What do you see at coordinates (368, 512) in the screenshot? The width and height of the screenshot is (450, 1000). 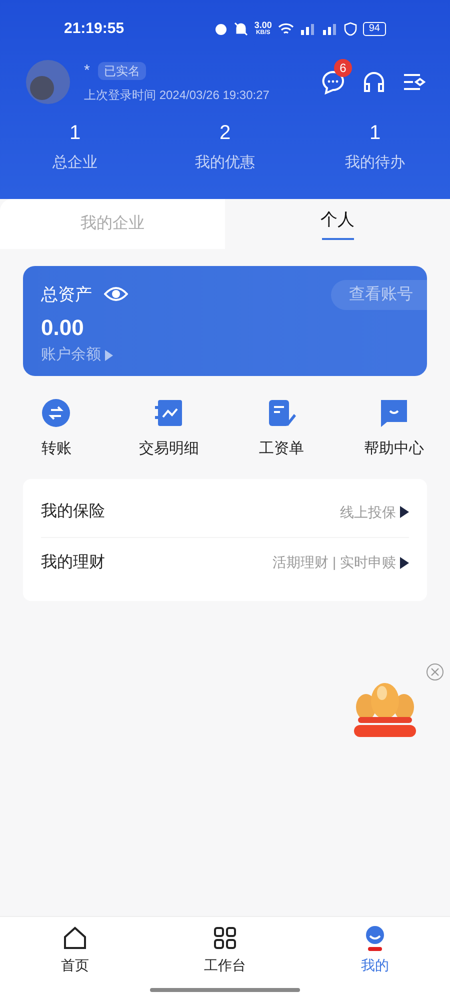 I see `menu-item-hint: 线上投保` at bounding box center [368, 512].